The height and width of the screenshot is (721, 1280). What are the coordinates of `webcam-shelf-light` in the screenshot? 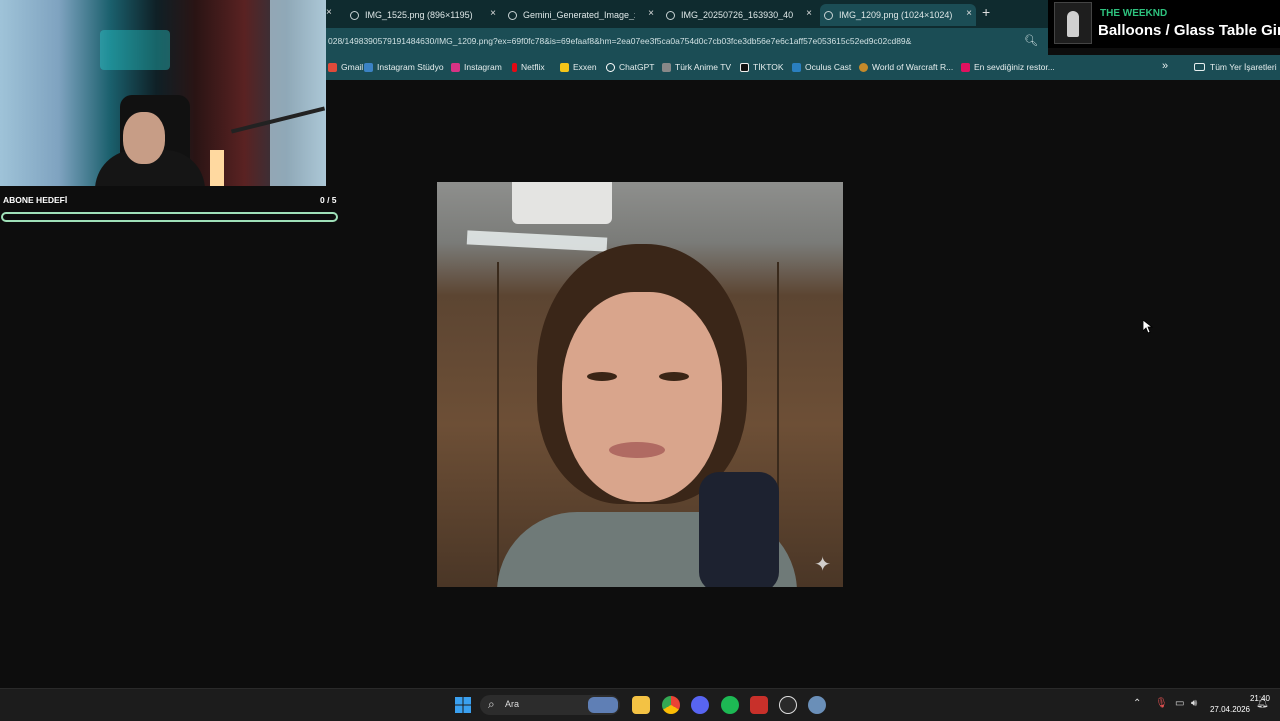 It's located at (135, 50).